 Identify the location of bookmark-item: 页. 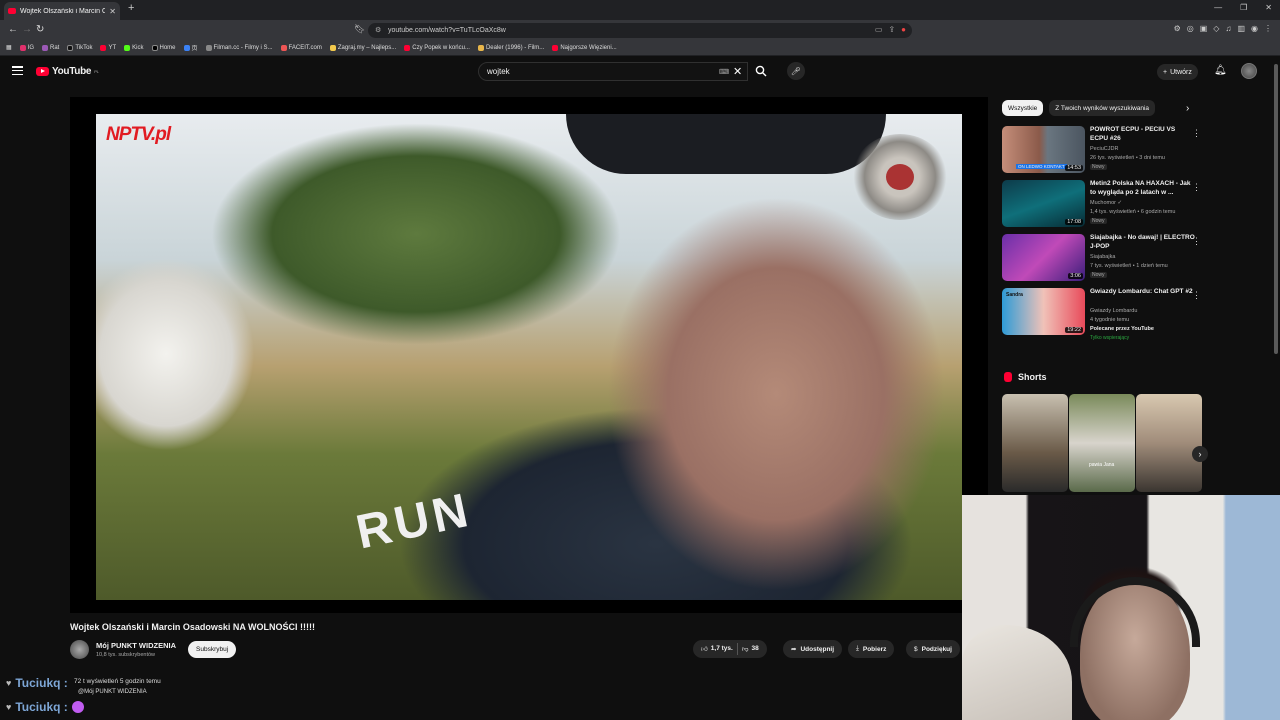
(190, 47).